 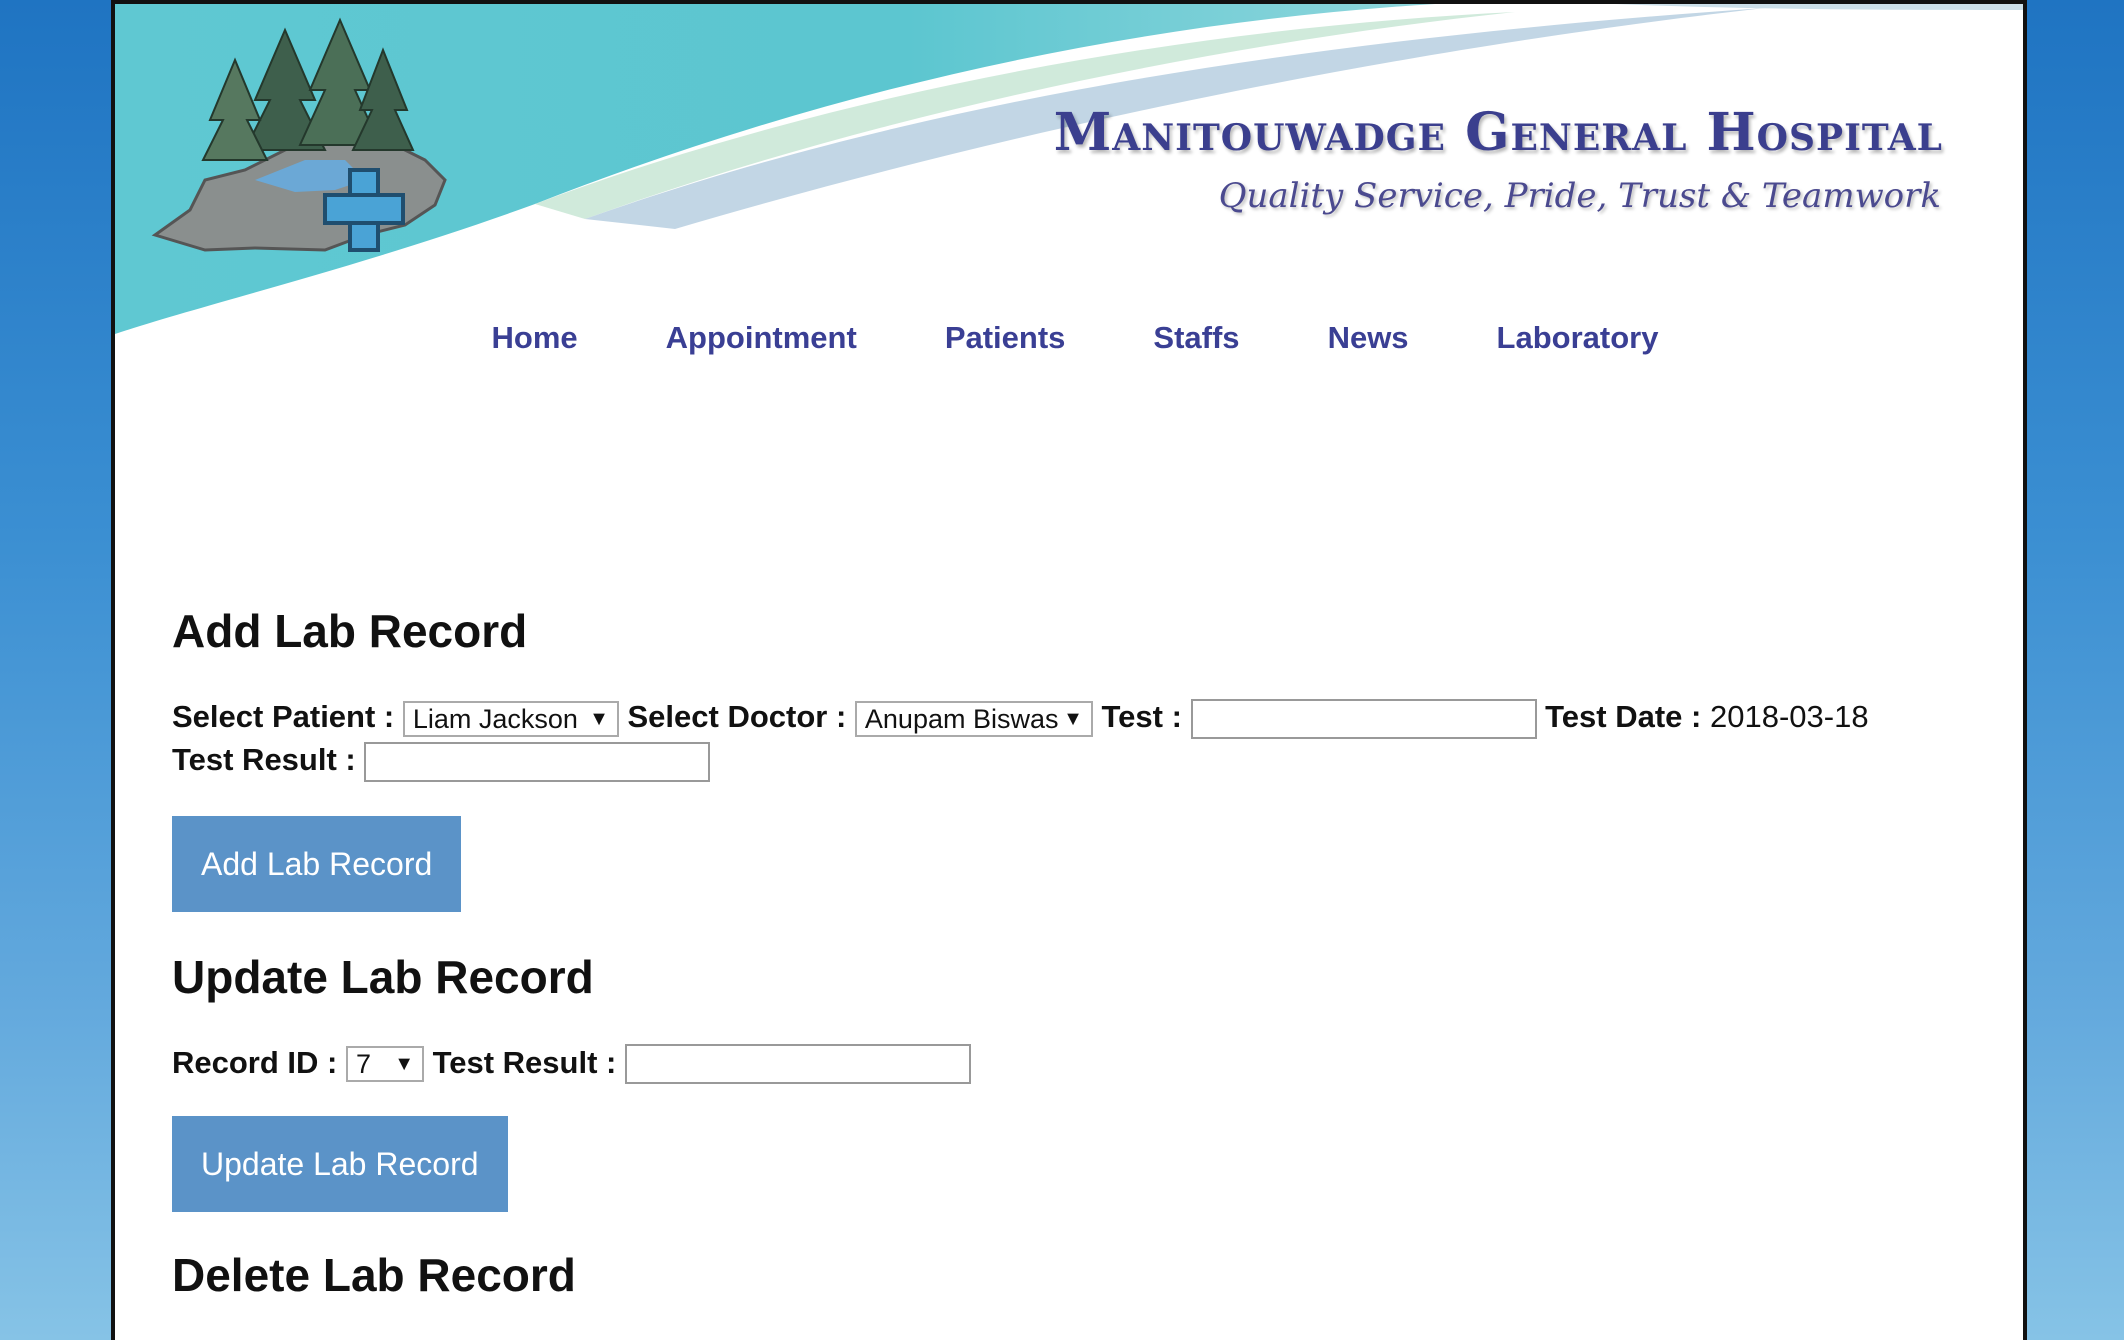 What do you see at coordinates (1498, 132) in the screenshot?
I see `hospital-name: Manitouwadge General Hospital` at bounding box center [1498, 132].